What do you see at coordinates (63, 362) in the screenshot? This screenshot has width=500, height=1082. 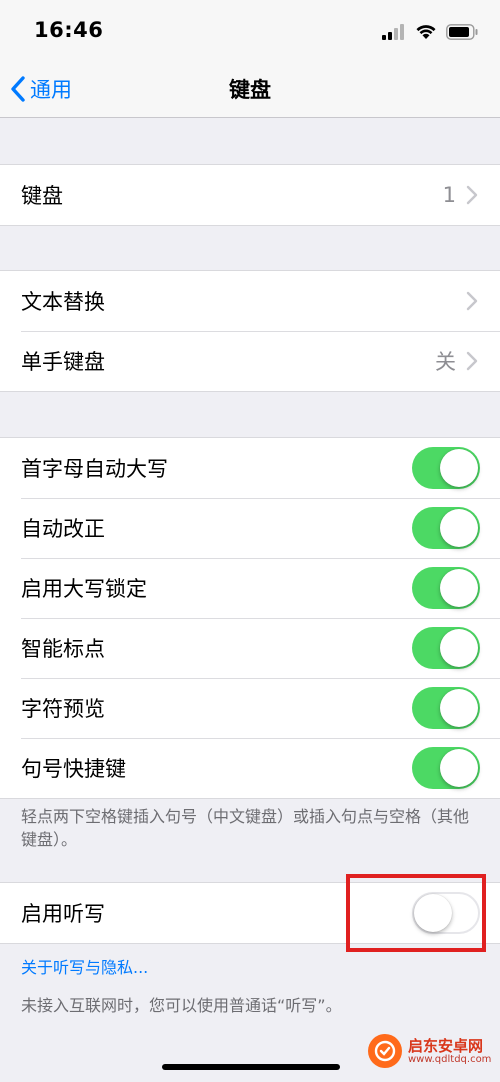 I see `one-handed-keyboard-label: 单手键盘` at bounding box center [63, 362].